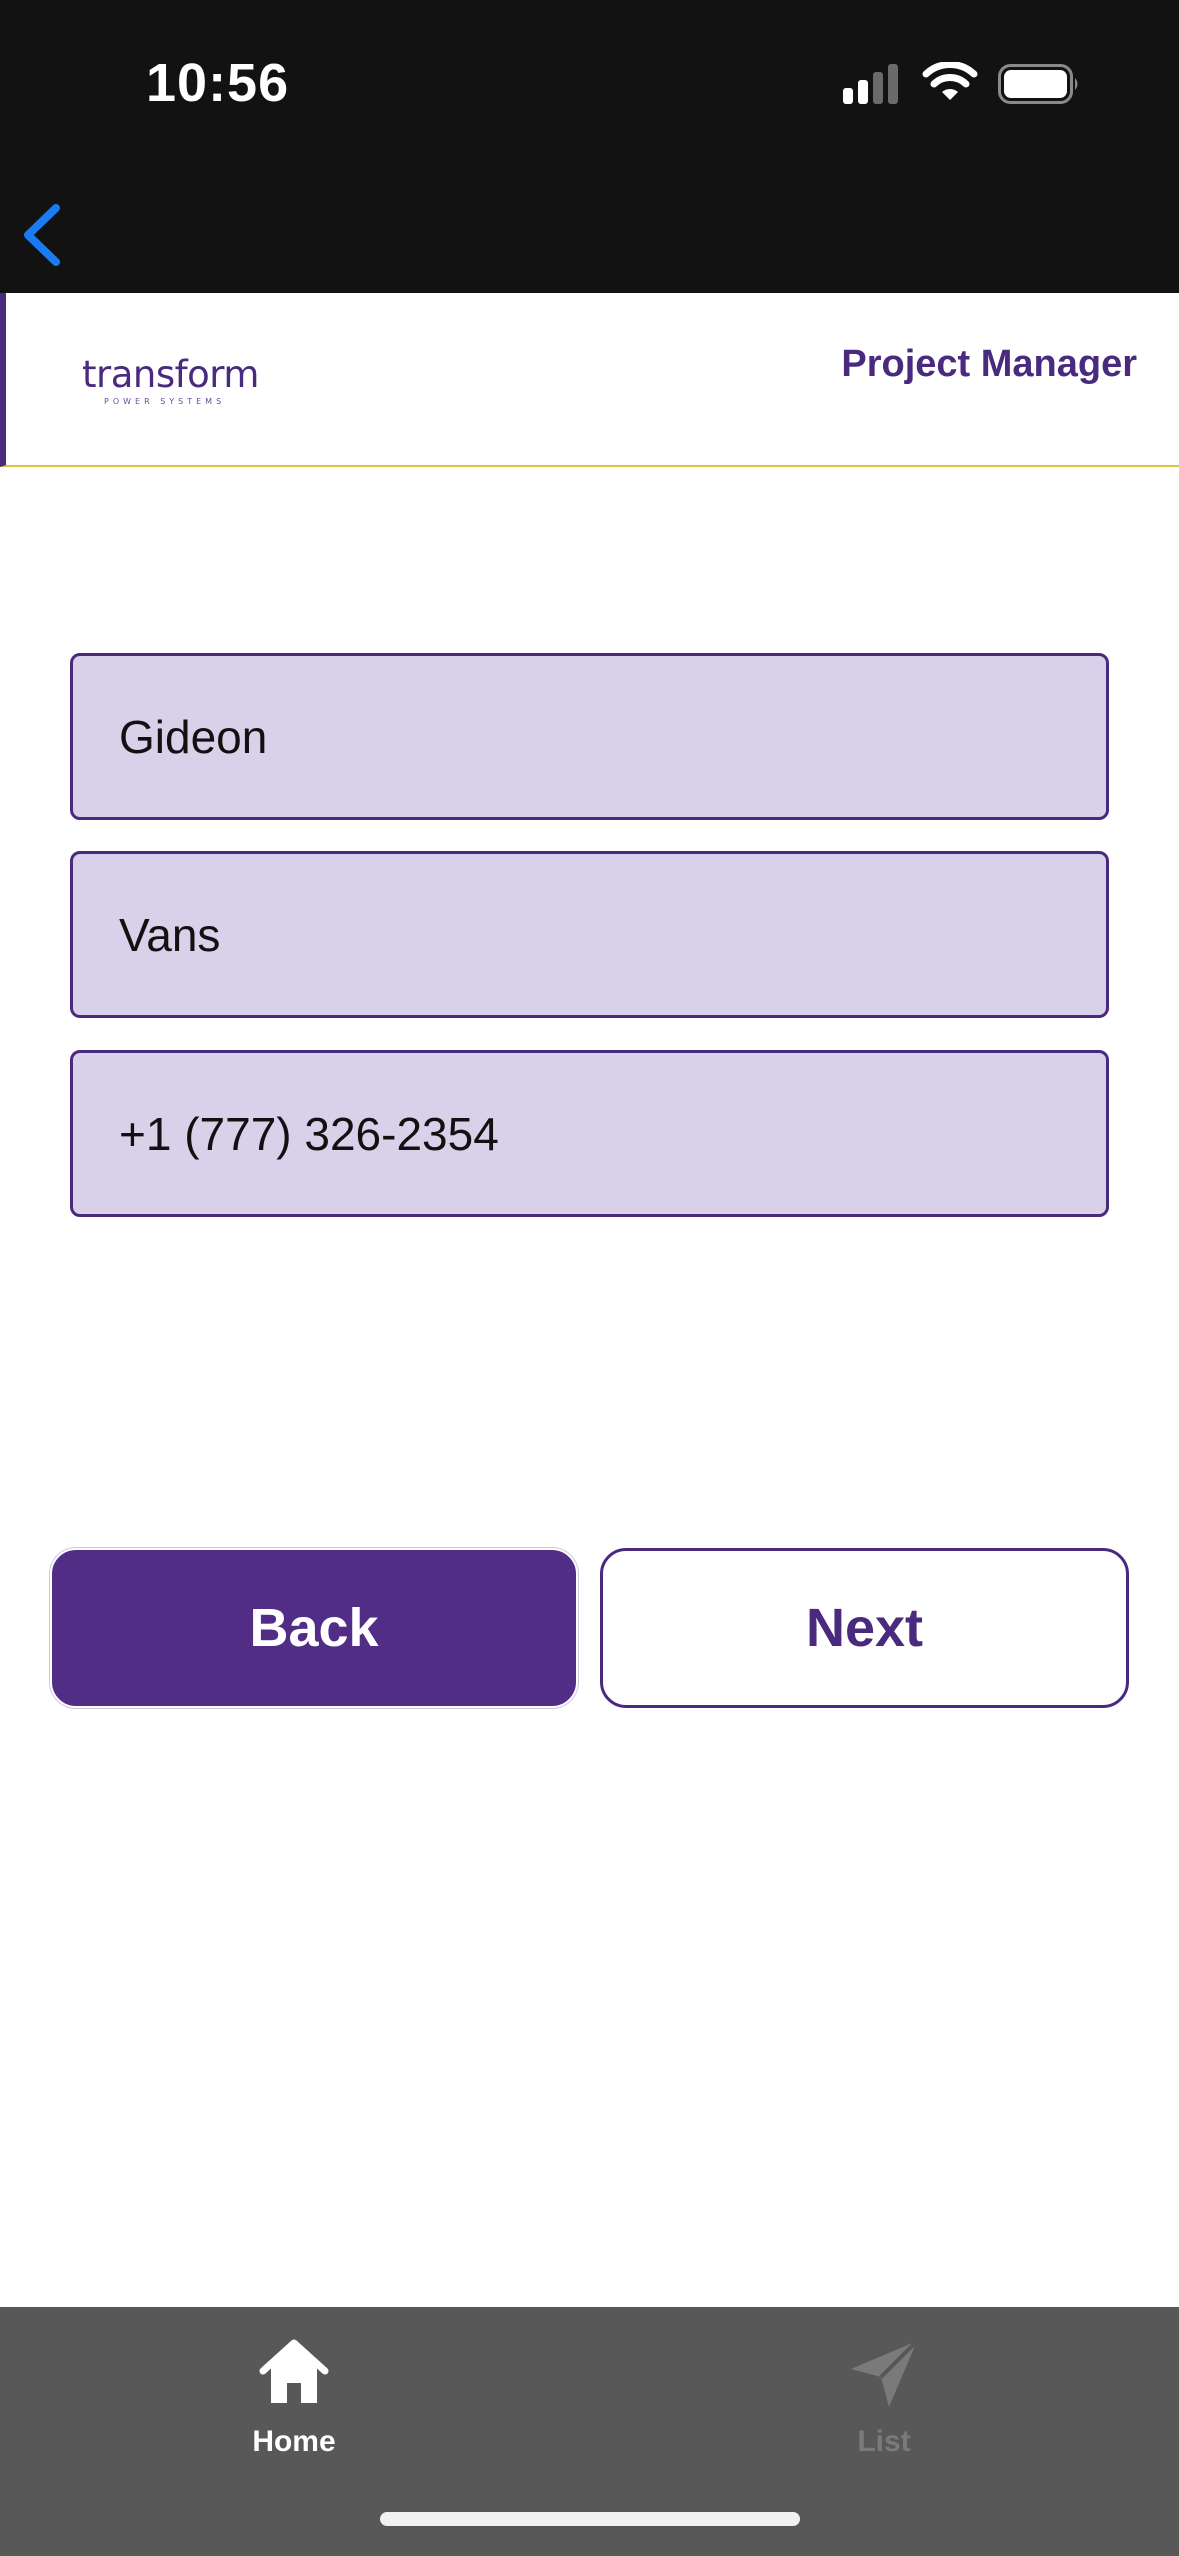  What do you see at coordinates (589, 380) in the screenshot?
I see `app-header: transform POWER SYSTEMS Project Manager` at bounding box center [589, 380].